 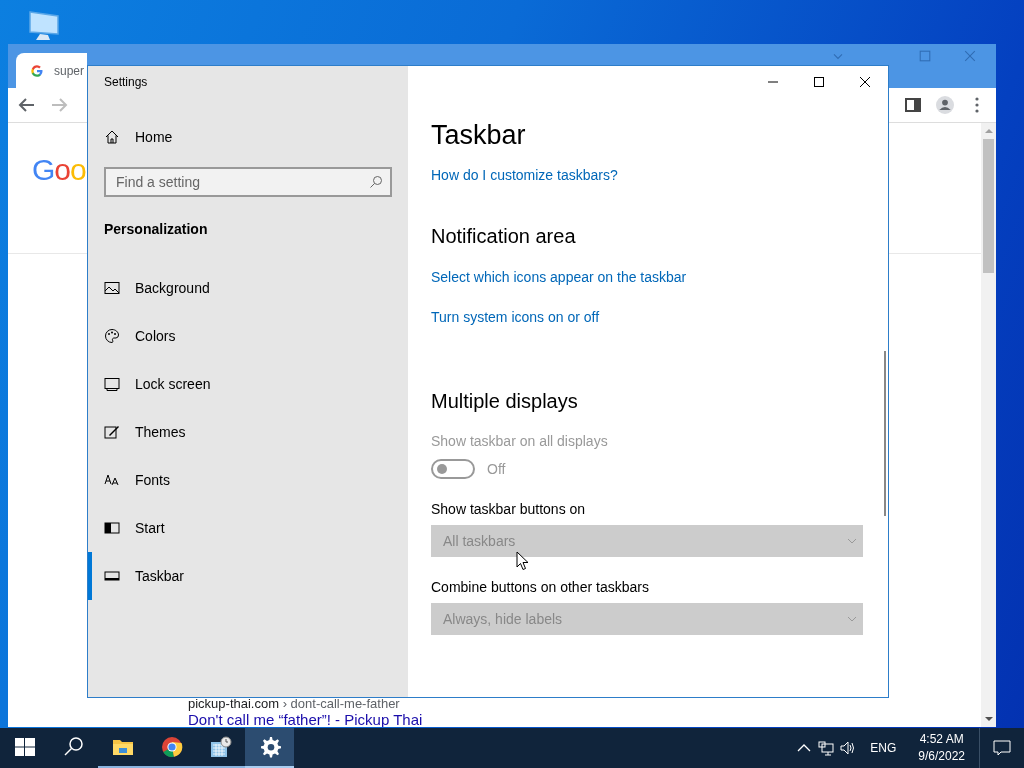 I want to click on home-item: Home, so click(x=248, y=137).